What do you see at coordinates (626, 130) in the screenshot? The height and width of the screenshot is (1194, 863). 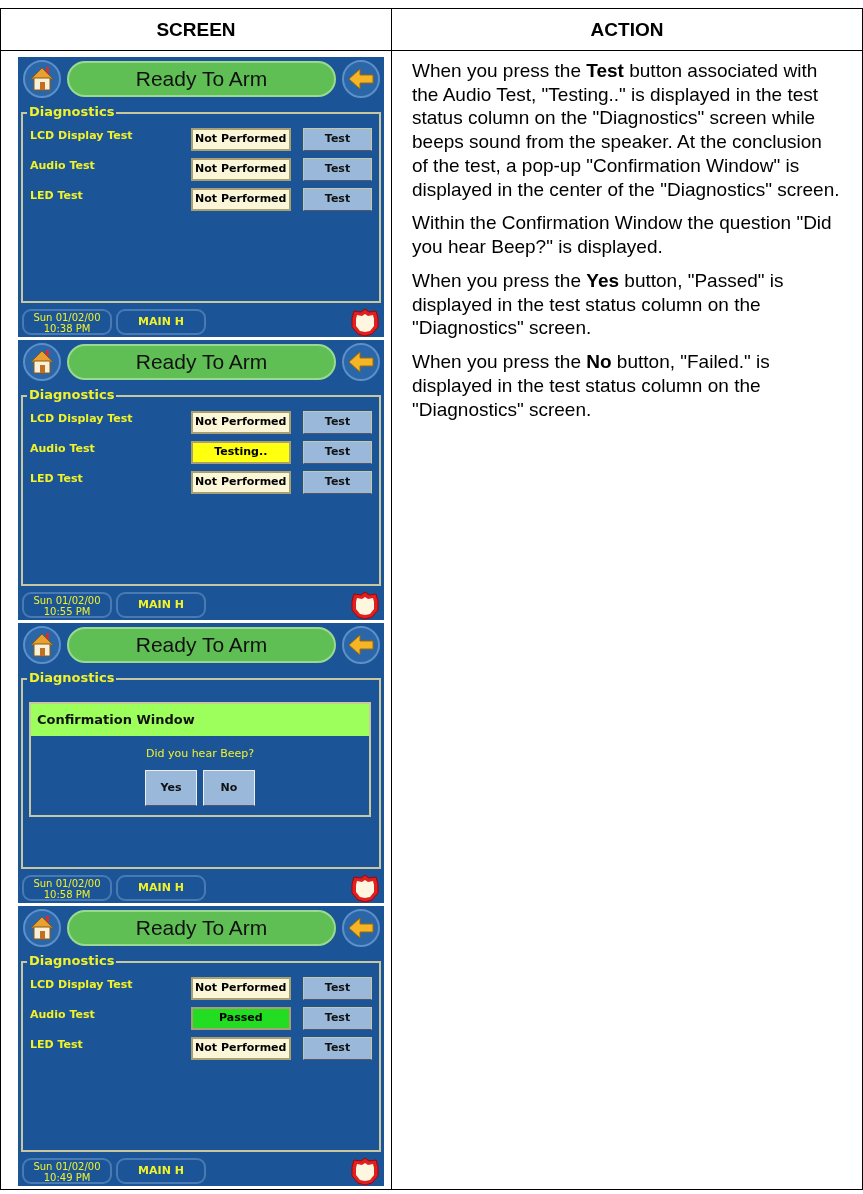 I see `instruction-paragraph: When you press the Test button associated with the Audio Test, "Testing.." is displayed in the test status column on the "Diagnostics" screen while beeps sound from the speaker. At the conclusion of the test, a pop-up "Confirmation Window" is displayed in the center of the "Diagnostics" screen.` at bounding box center [626, 130].